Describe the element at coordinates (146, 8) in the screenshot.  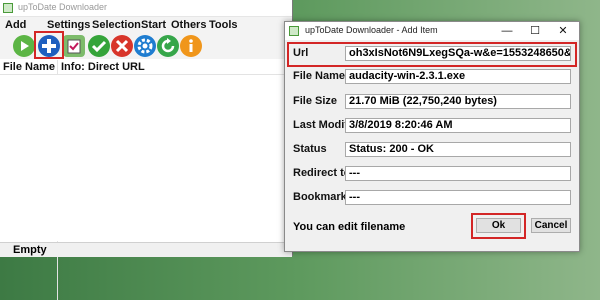
I see `main-title-bar: upToDate Downloader` at that location.